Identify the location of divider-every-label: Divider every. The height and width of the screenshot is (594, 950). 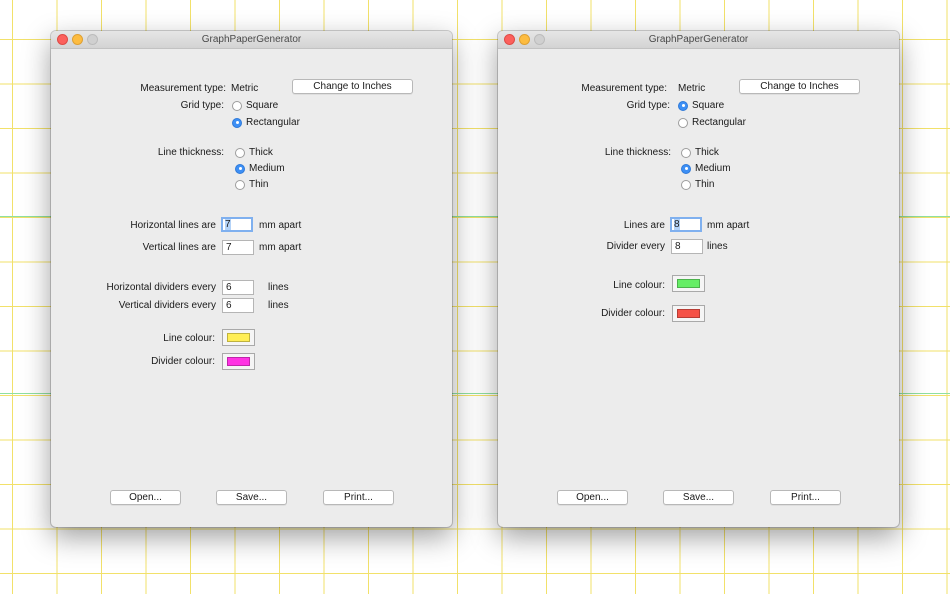
(635, 246).